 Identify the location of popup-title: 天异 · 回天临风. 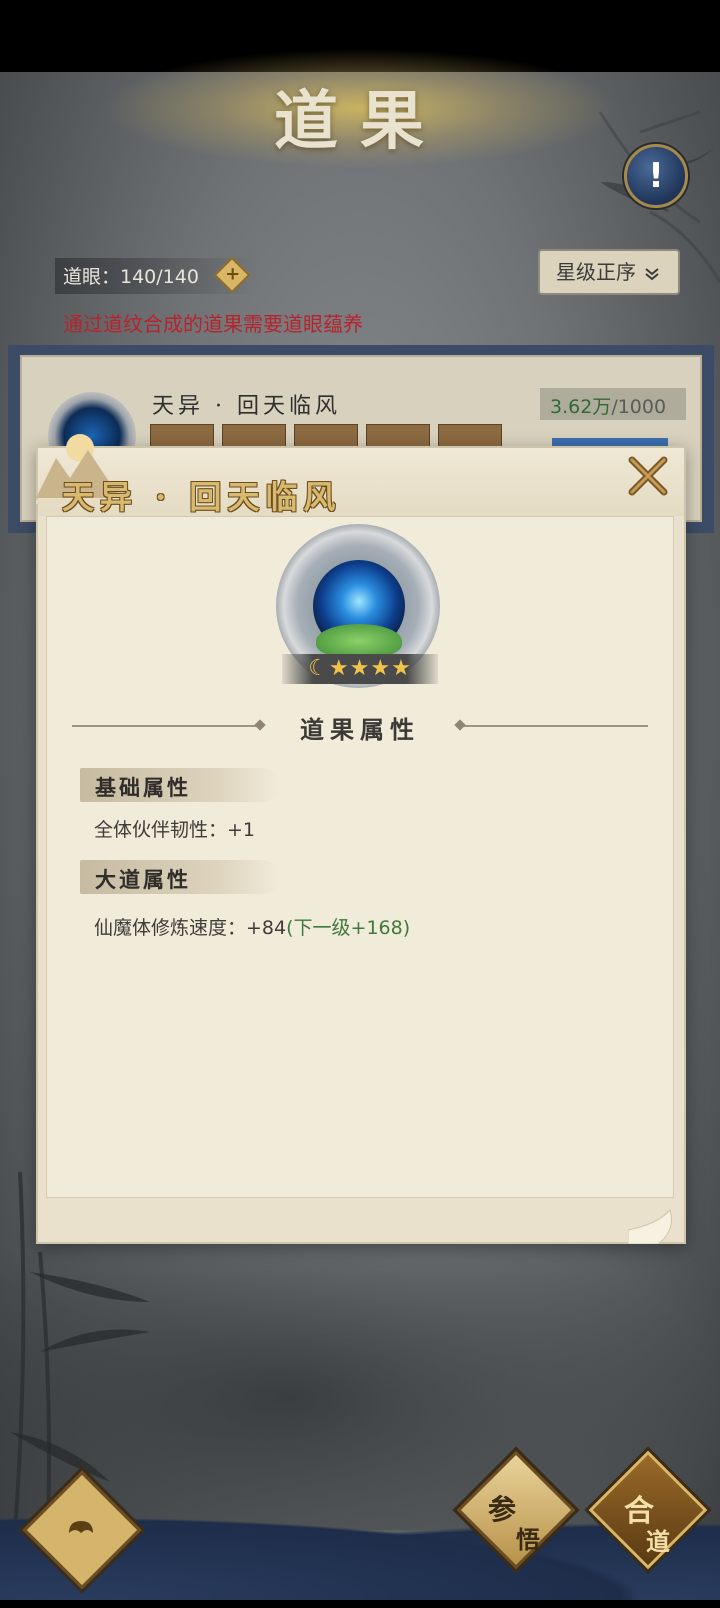
(202, 497).